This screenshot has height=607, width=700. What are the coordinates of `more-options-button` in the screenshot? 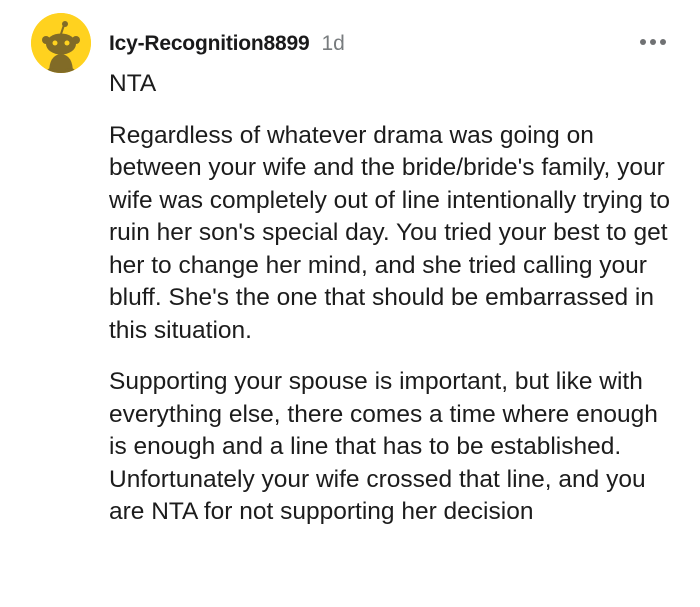 It's located at (653, 42).